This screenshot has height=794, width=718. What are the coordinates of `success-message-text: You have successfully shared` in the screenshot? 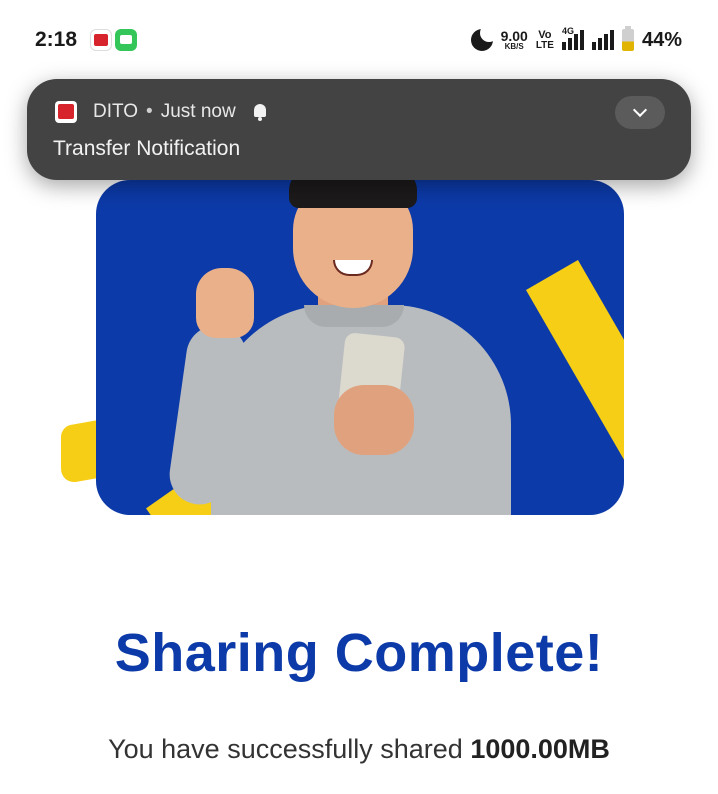 It's located at (289, 749).